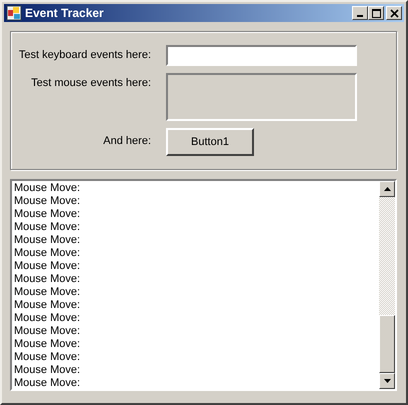 This screenshot has width=408, height=405. Describe the element at coordinates (360, 13) in the screenshot. I see `minimize-button` at that location.